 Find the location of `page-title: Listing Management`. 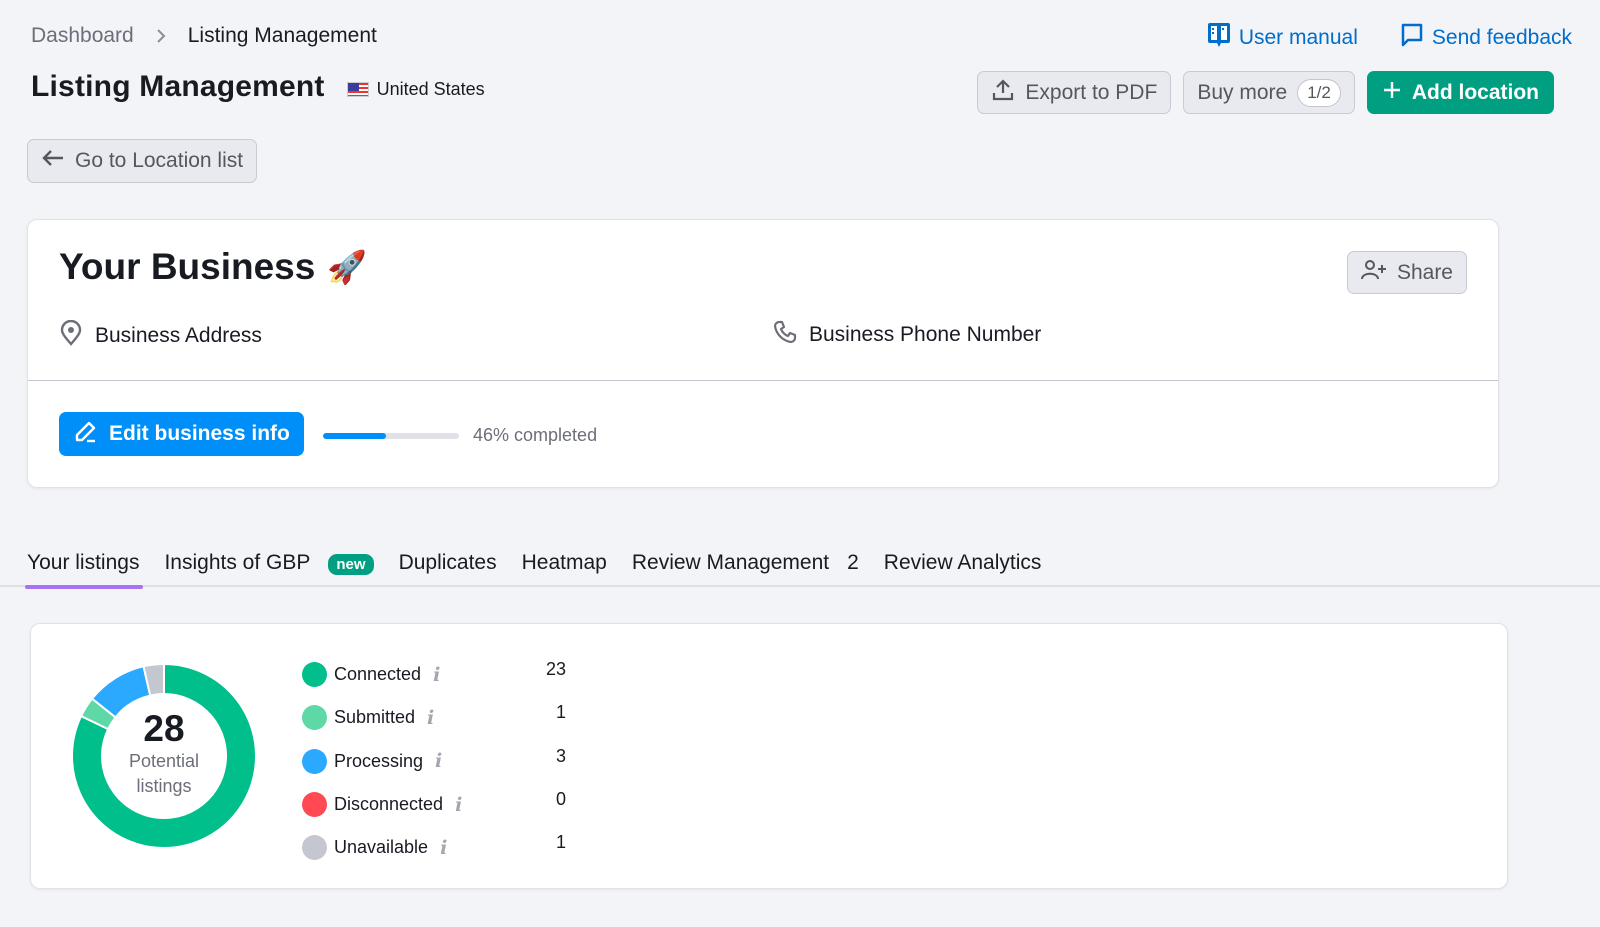

page-title: Listing Management is located at coordinates (178, 86).